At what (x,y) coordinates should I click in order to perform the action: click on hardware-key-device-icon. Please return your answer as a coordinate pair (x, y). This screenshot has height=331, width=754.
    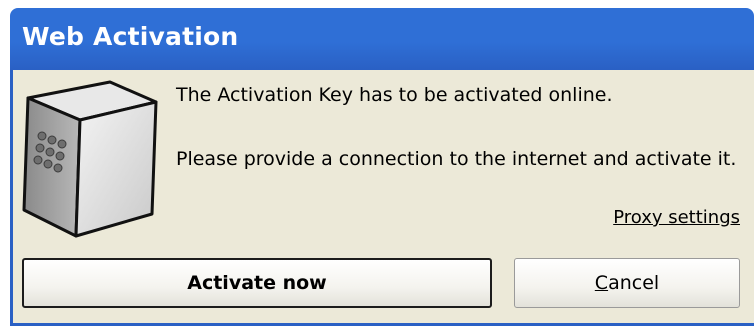
    Looking at the image, I should click on (90, 159).